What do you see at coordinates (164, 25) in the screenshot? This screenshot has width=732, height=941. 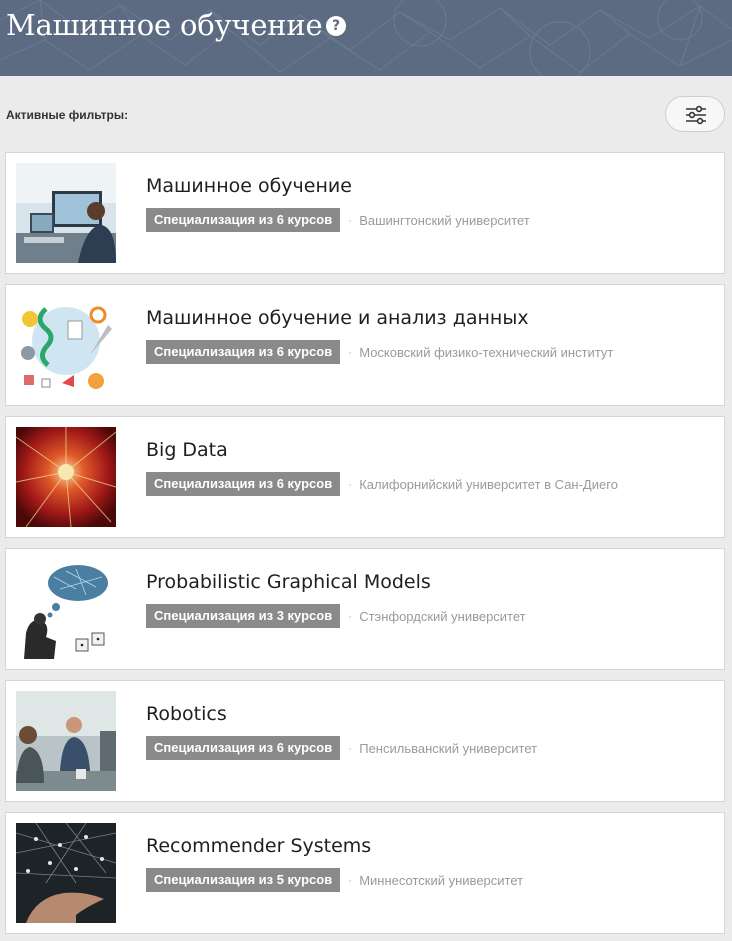 I see `page-title: Машинное обучение` at bounding box center [164, 25].